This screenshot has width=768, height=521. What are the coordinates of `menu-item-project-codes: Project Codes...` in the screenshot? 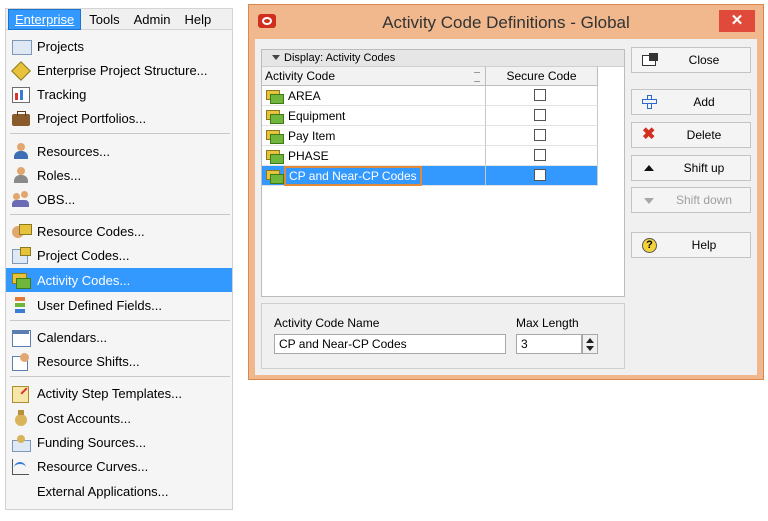 It's located at (119, 255).